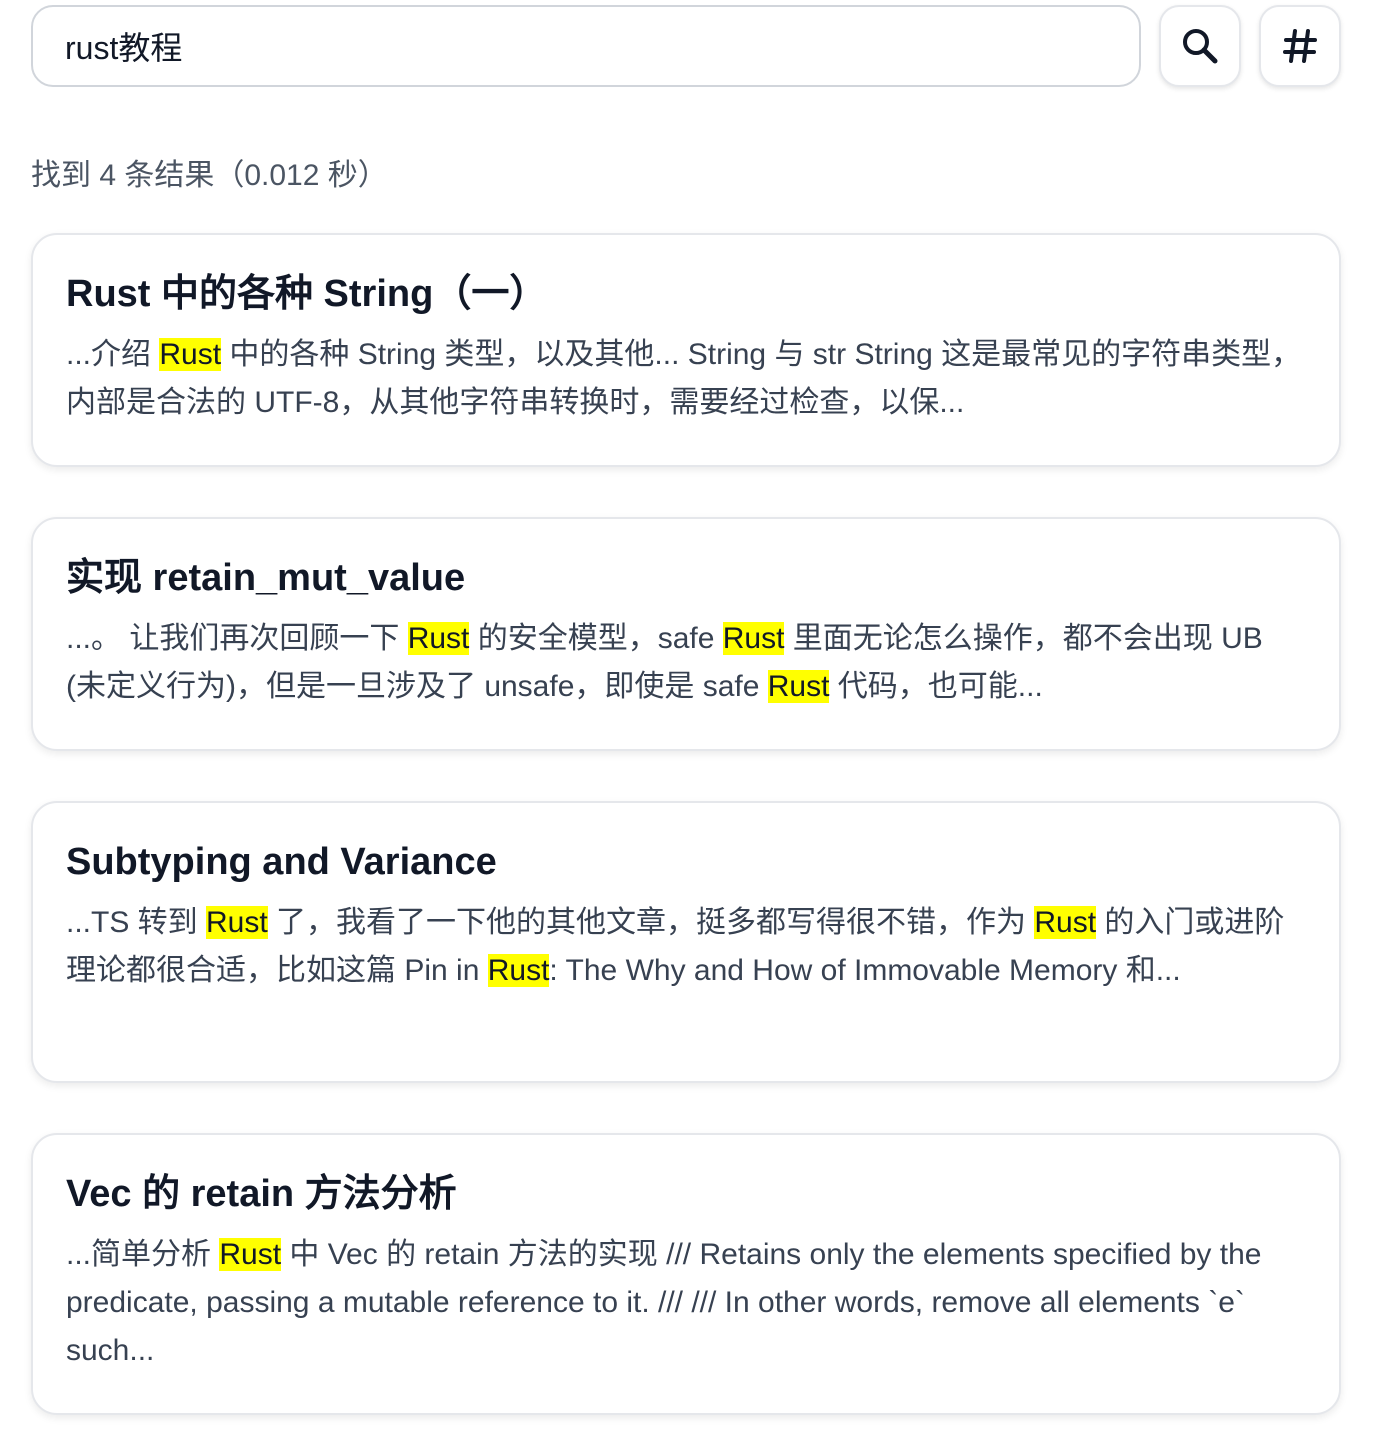 Image resolution: width=1386 pixels, height=1430 pixels. What do you see at coordinates (237, 638) in the screenshot?
I see `snippet-text: ...。 让我们再次回顾一下` at bounding box center [237, 638].